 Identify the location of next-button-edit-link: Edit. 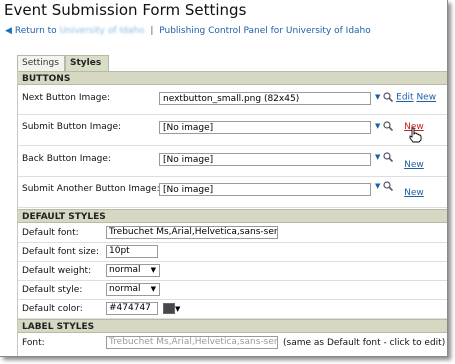
(404, 98).